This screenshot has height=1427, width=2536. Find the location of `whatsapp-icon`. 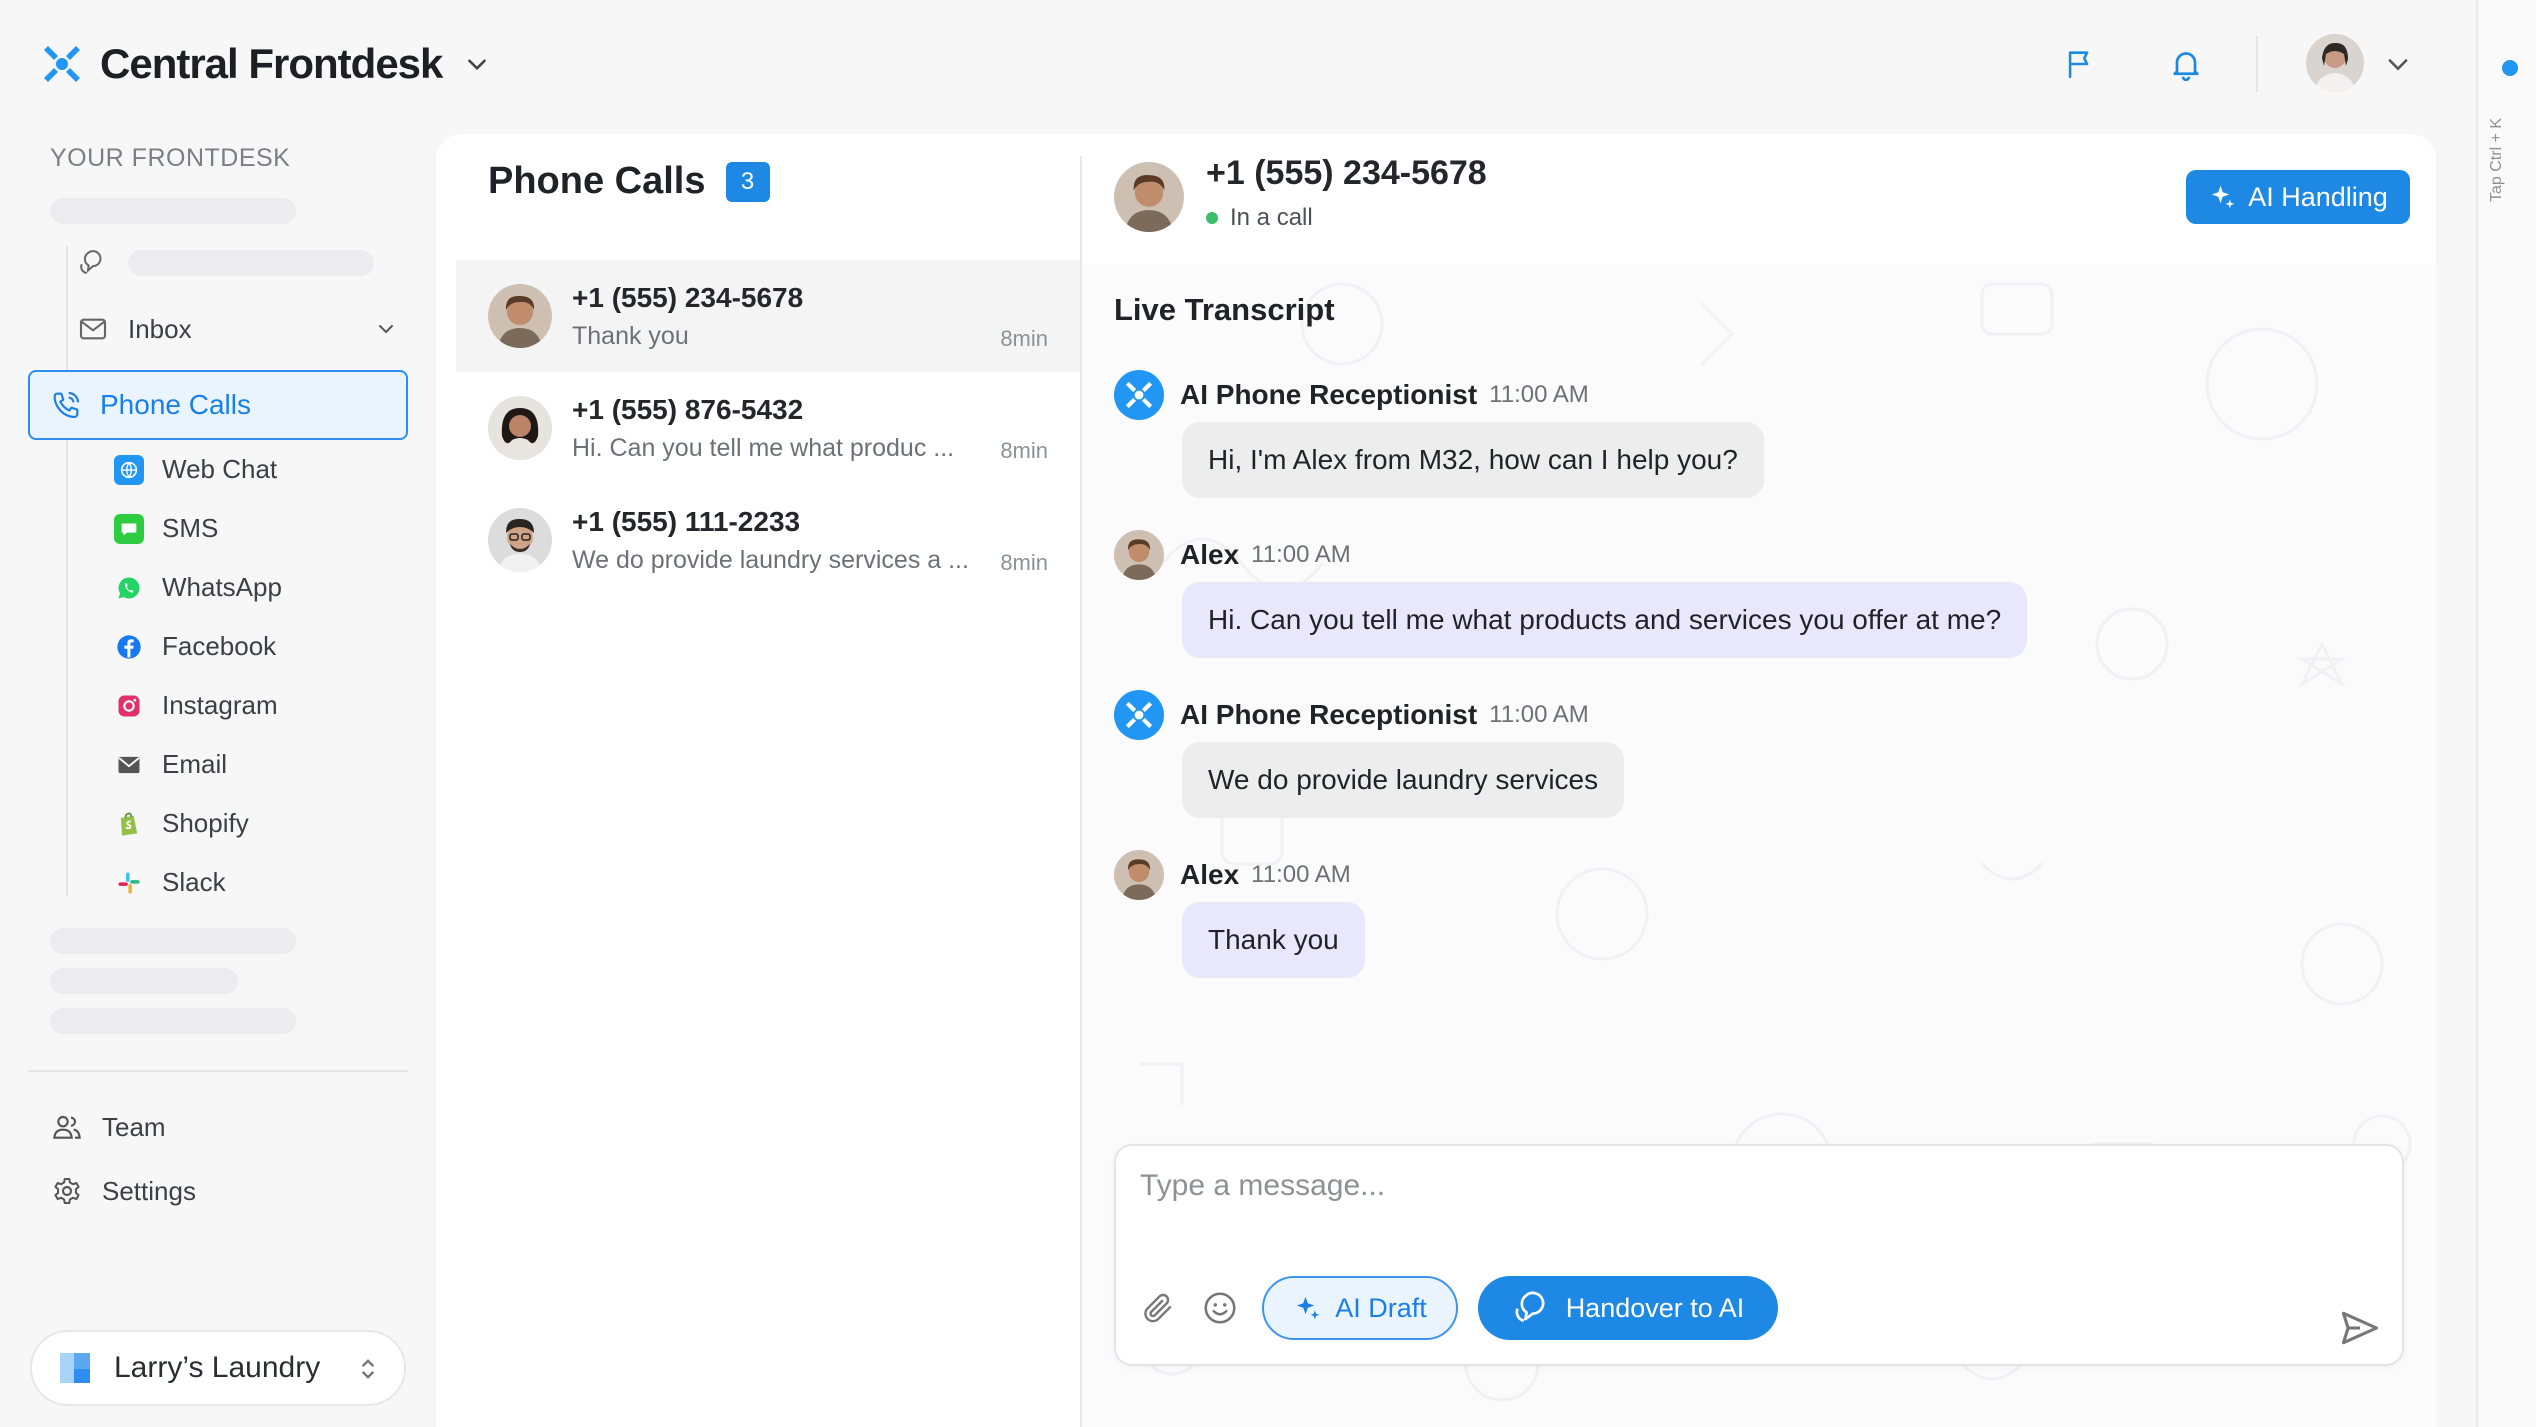

whatsapp-icon is located at coordinates (129, 588).